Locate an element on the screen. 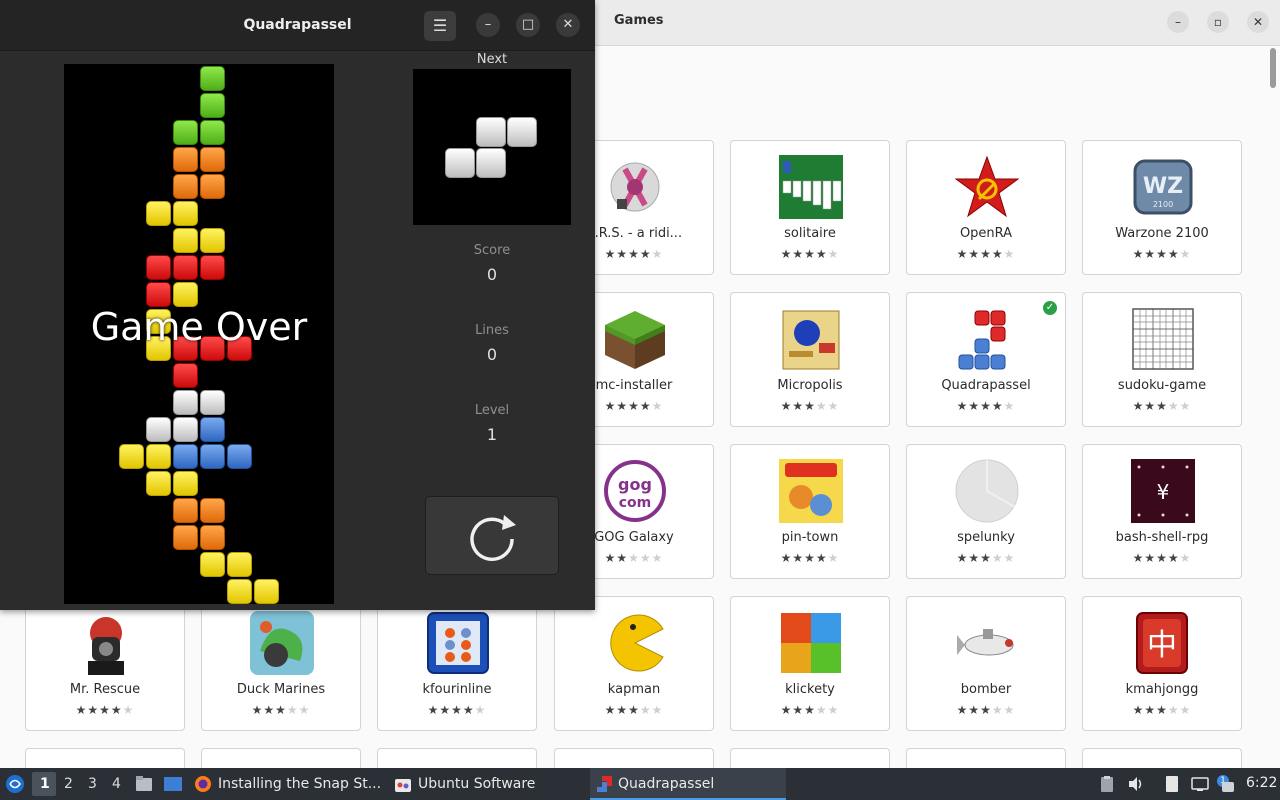 The image size is (1280, 800). game-tile-name: sudoku-game is located at coordinates (1162, 385).